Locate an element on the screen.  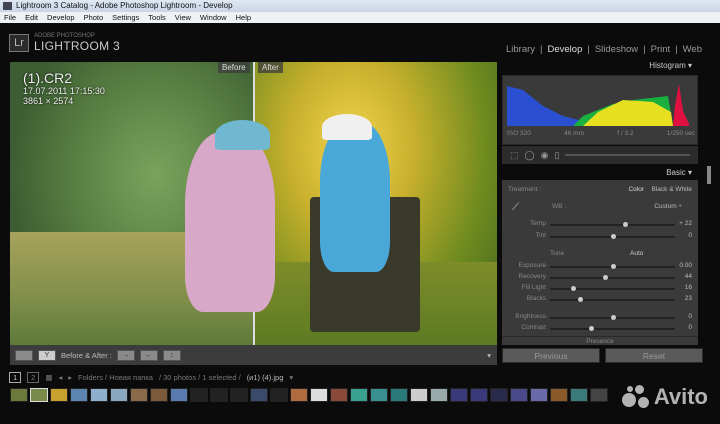
reset-button: Reset is located at coordinates (654, 355).